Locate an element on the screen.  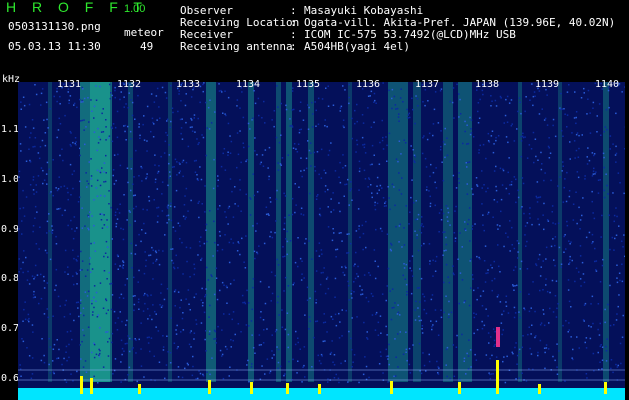
minute-label-1136: 1136 is located at coordinates (368, 84).